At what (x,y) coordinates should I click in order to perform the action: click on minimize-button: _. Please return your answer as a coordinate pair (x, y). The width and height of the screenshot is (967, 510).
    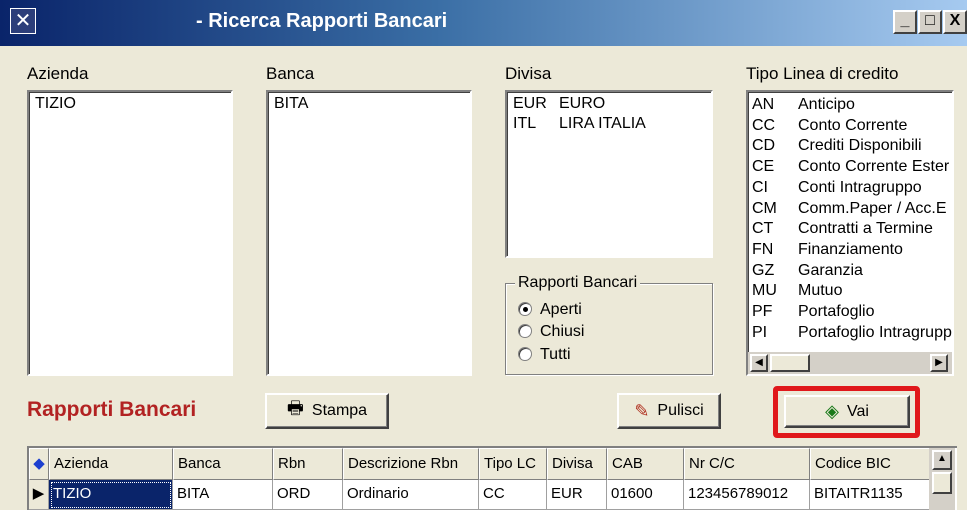
    Looking at the image, I should click on (905, 22).